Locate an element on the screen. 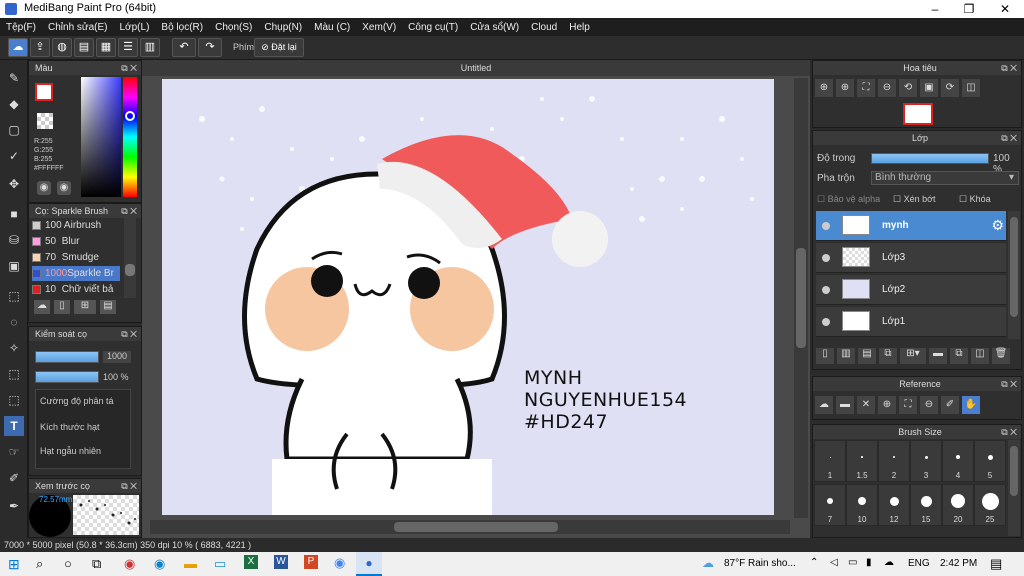 This screenshot has width=1024, height=576. operation-tool-icon: ☞ is located at coordinates (14, 452).